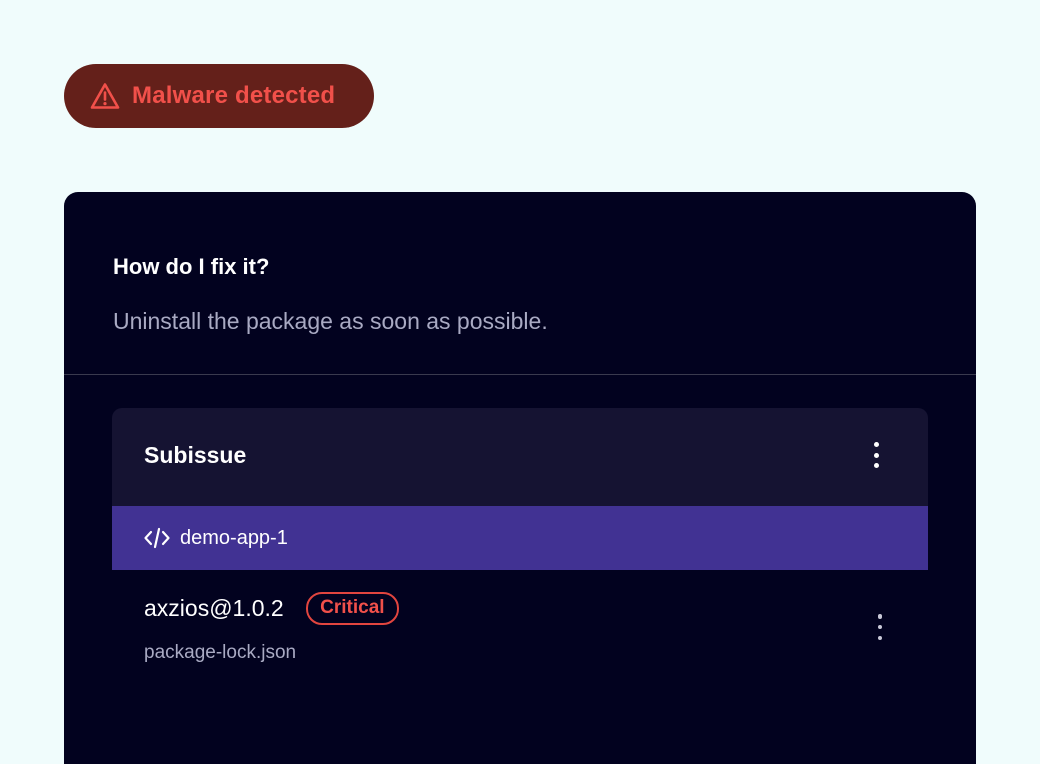 Image resolution: width=1040 pixels, height=764 pixels. Describe the element at coordinates (876, 455) in the screenshot. I see `subissue-menu-icon` at that location.